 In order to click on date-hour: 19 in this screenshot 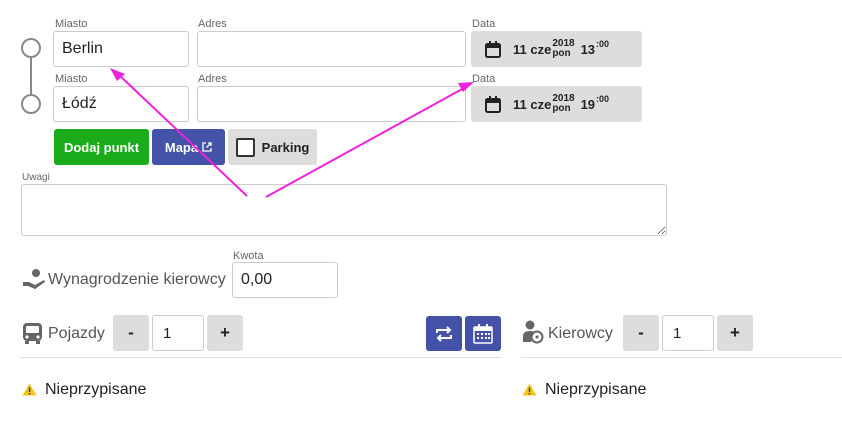, I will do `click(588, 104)`.